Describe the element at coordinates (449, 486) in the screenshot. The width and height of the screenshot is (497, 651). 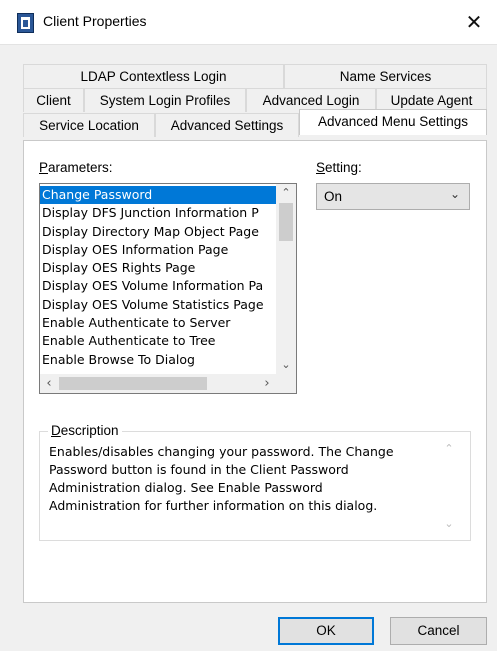
I see `description-scrollbar: ⌃ ⌄` at that location.